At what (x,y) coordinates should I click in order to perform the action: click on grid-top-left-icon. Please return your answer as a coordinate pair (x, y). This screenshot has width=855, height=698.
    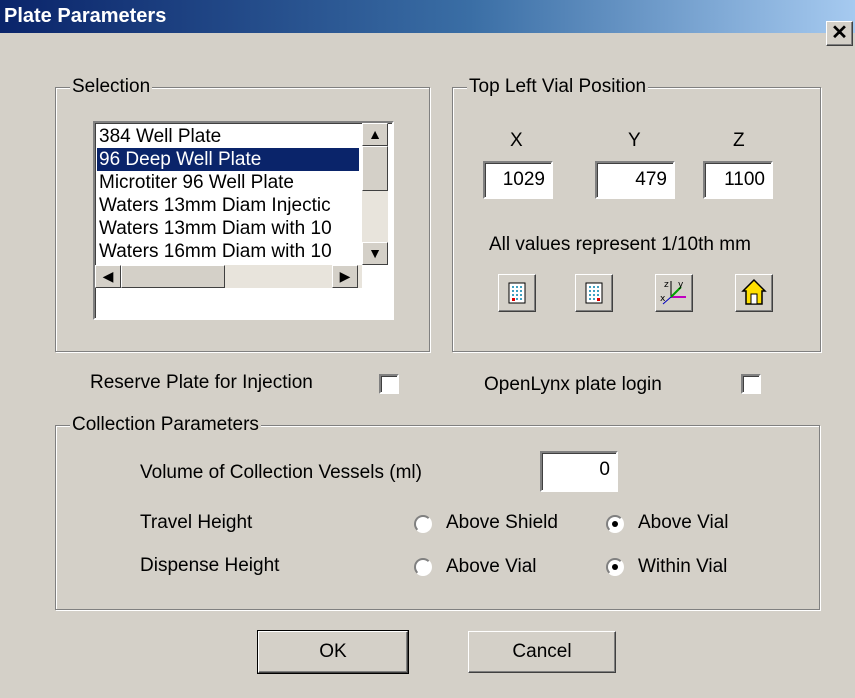
    Looking at the image, I should click on (517, 293).